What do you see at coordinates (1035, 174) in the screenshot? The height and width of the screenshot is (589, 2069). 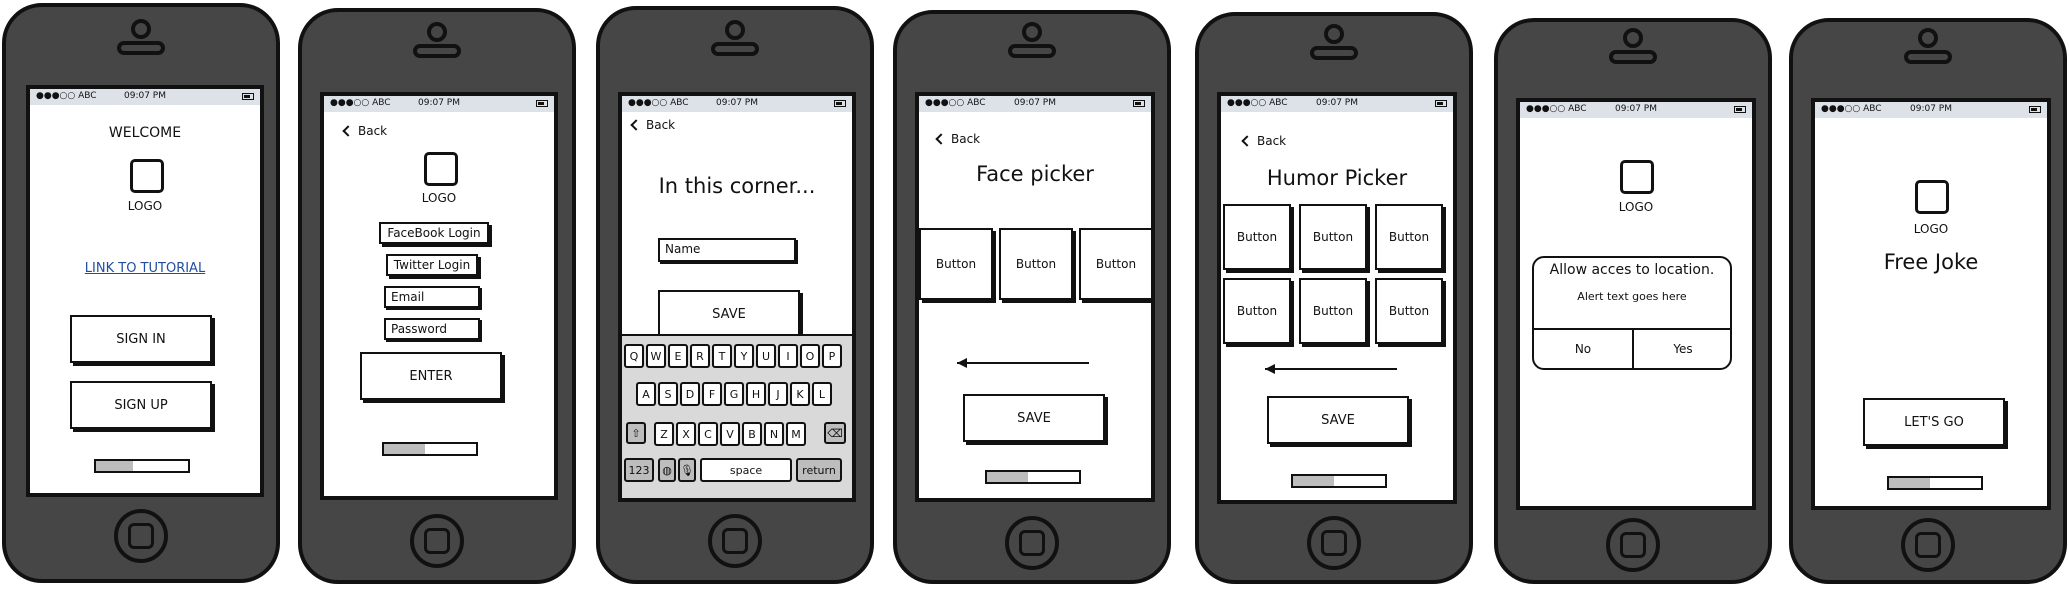 I see `page-title: Face picker` at bounding box center [1035, 174].